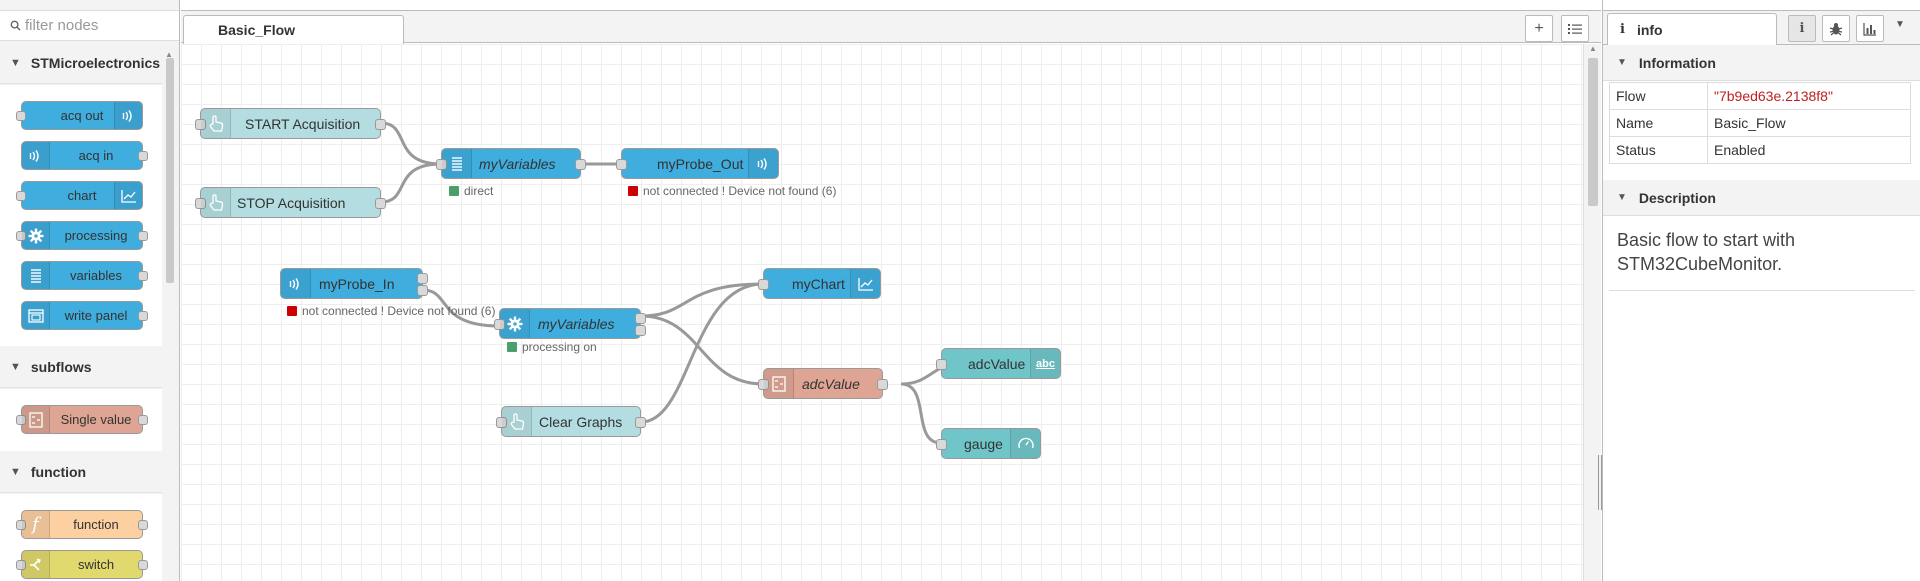 Image resolution: width=1920 pixels, height=581 pixels. Describe the element at coordinates (128, 195) in the screenshot. I see `chart-icon` at that location.